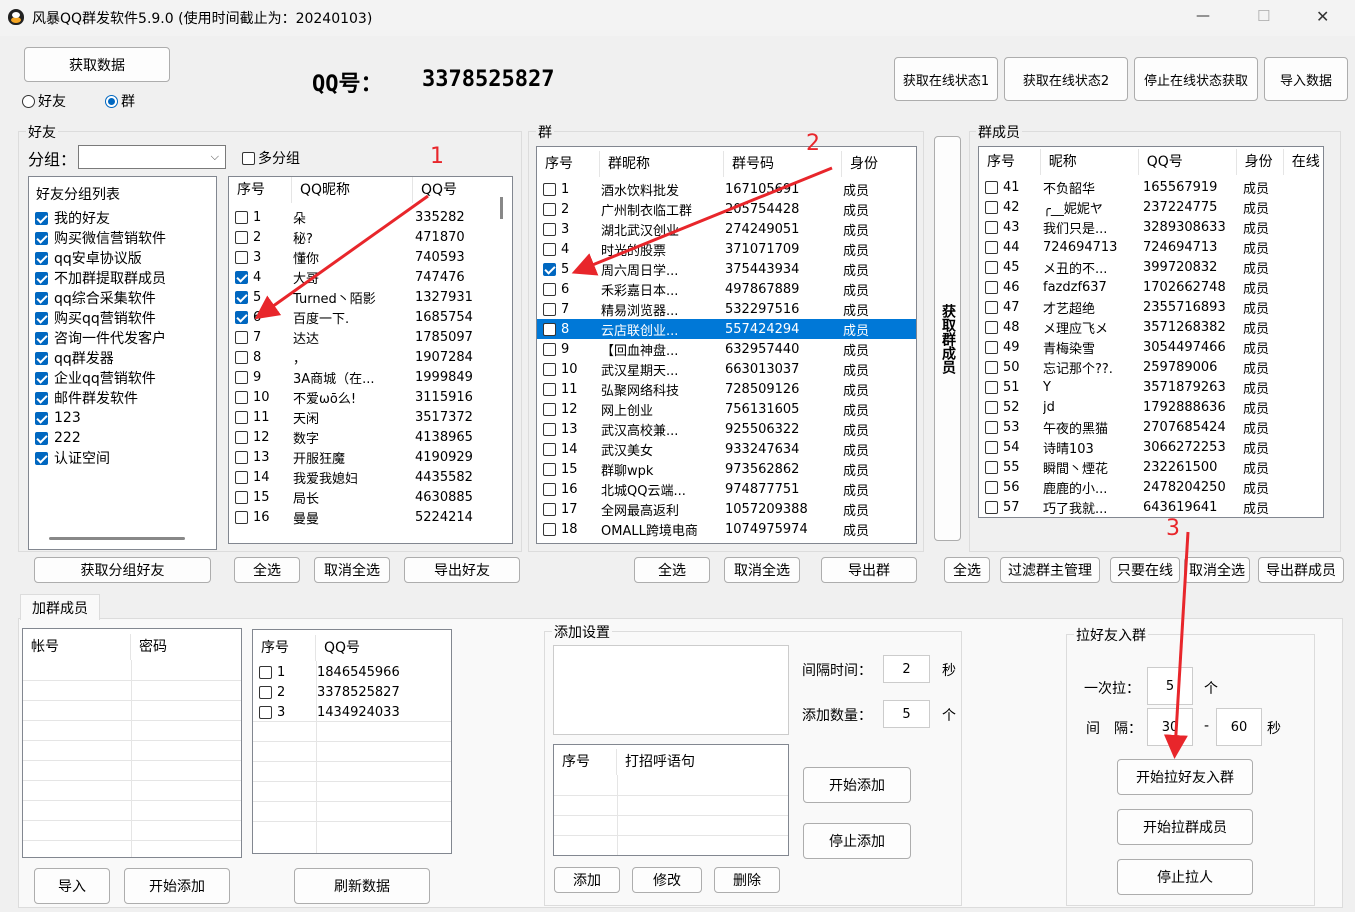 Image resolution: width=1355 pixels, height=912 pixels. Describe the element at coordinates (1173, 528) in the screenshot. I see `annotation-3: 3` at that location.